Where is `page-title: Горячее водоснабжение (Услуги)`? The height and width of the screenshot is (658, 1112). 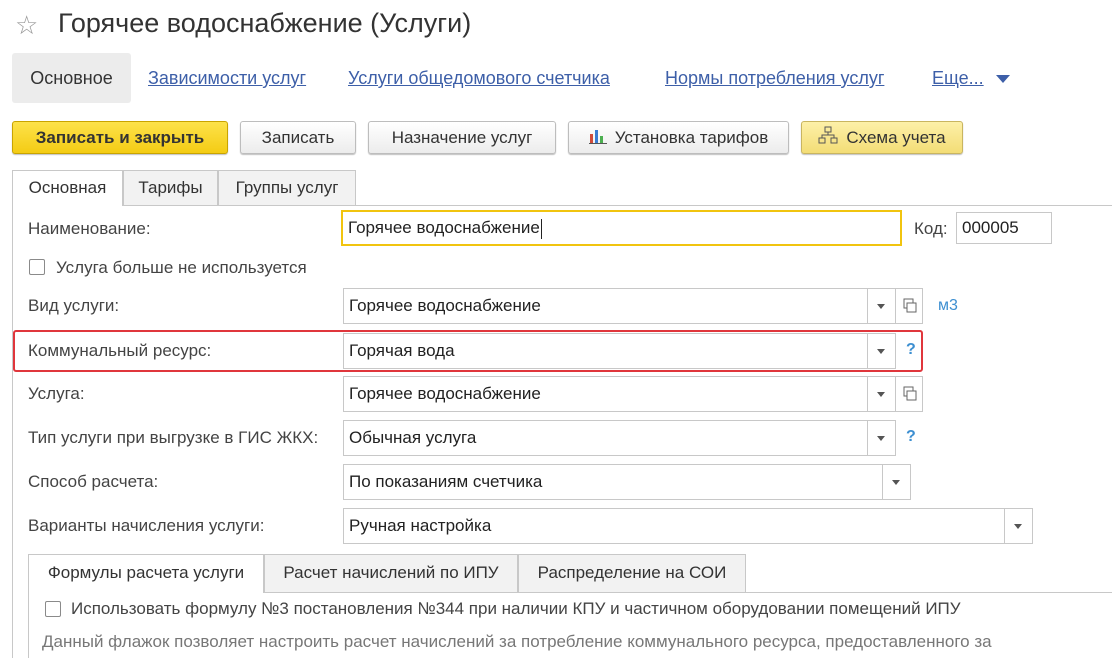 page-title: Горячее водоснабжение (Услуги) is located at coordinates (265, 23).